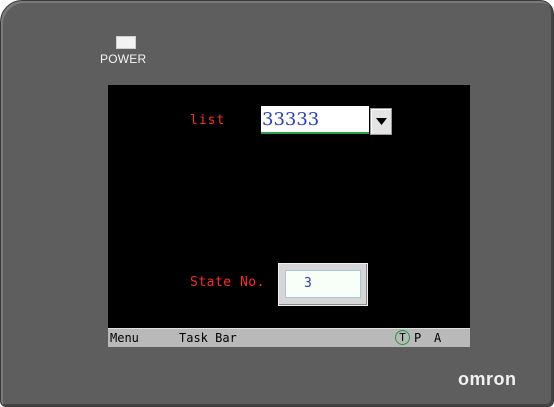 This screenshot has height=407, width=554. What do you see at coordinates (227, 282) in the screenshot?
I see `state-number-label: State No.` at bounding box center [227, 282].